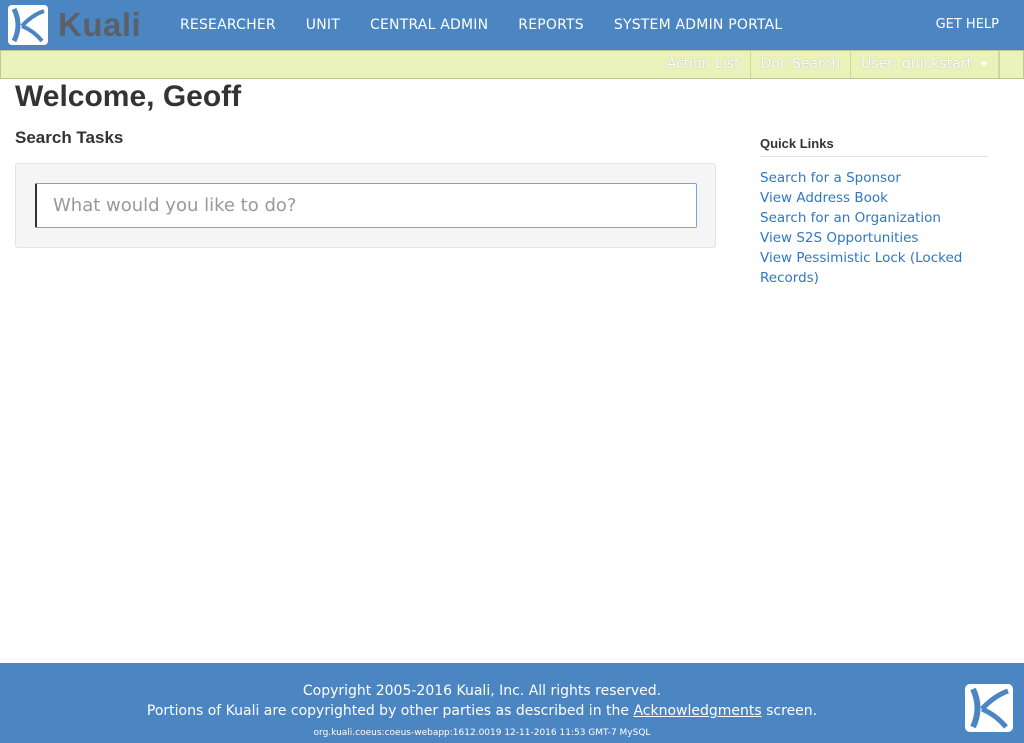  I want to click on quick-link-search-organization: Search for an Organization, so click(874, 218).